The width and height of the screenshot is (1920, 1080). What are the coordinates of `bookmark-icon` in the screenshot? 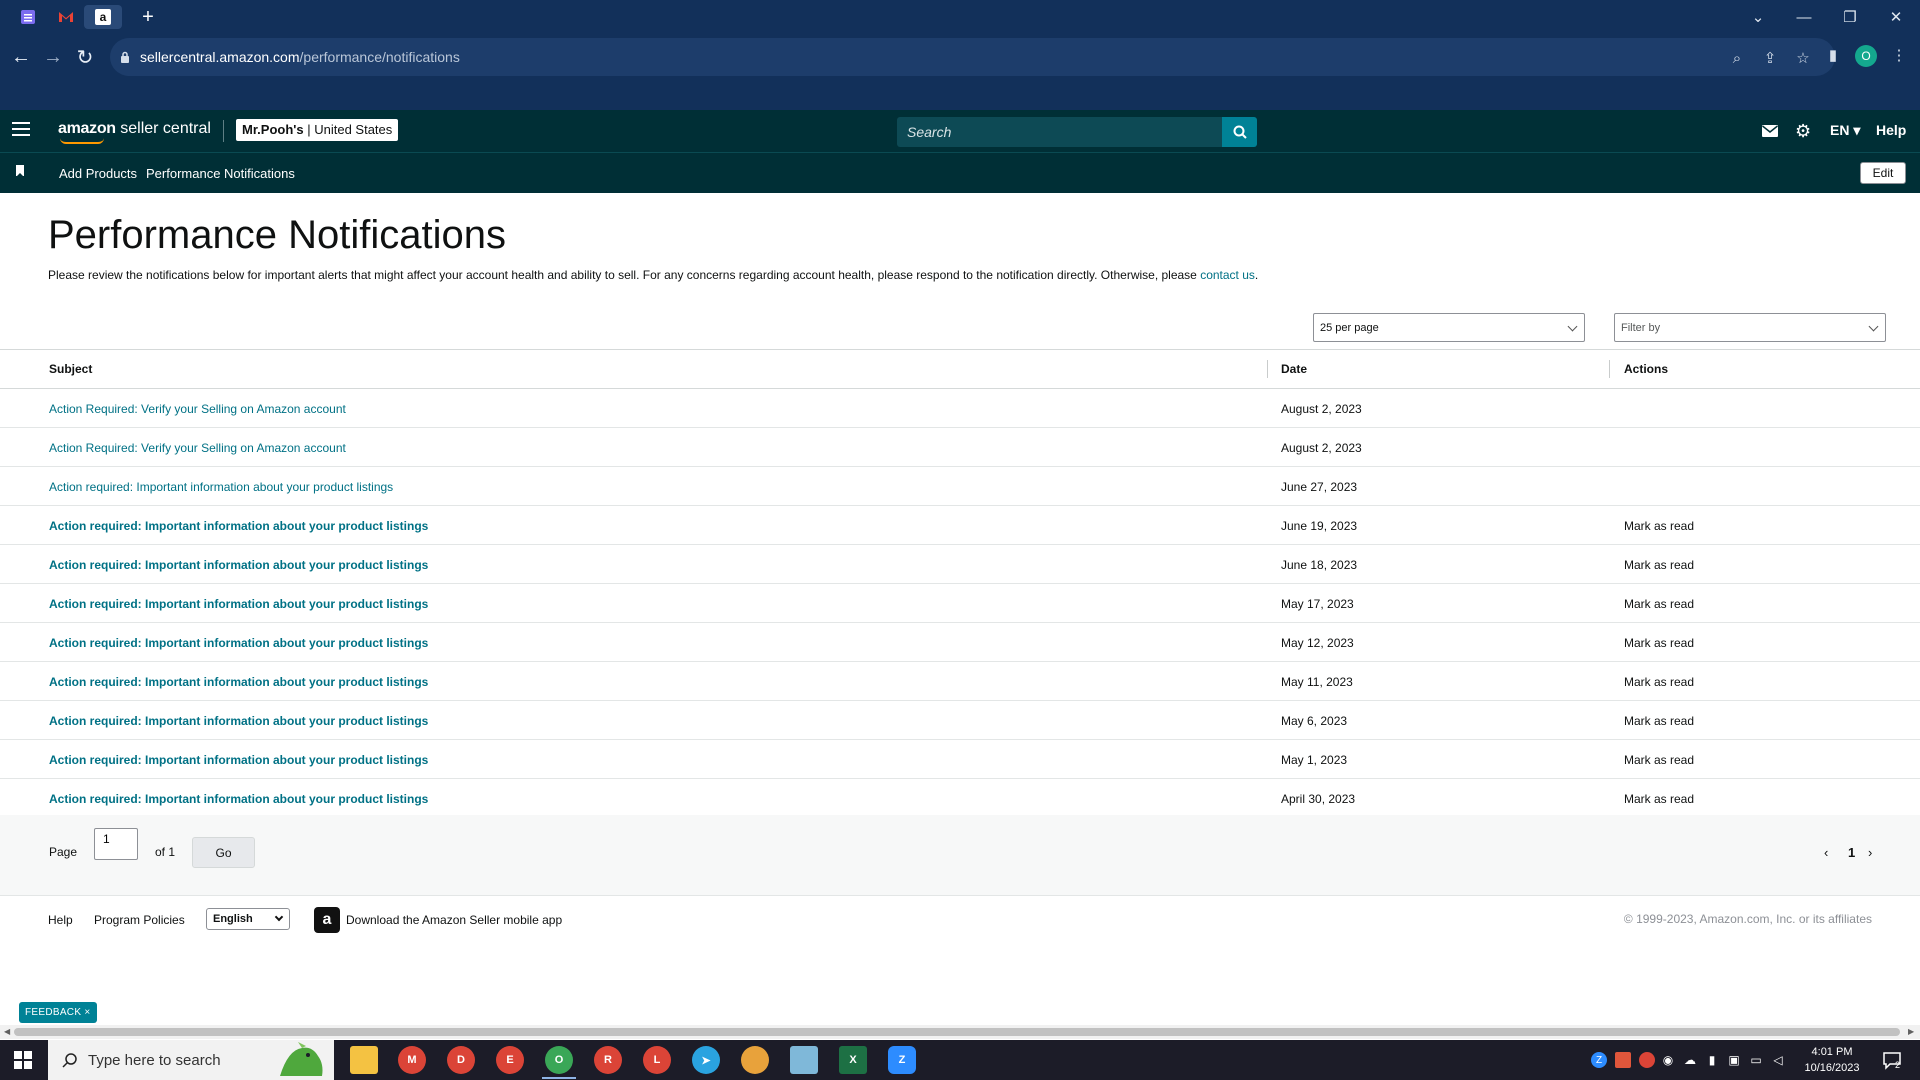 It's located at (20, 171).